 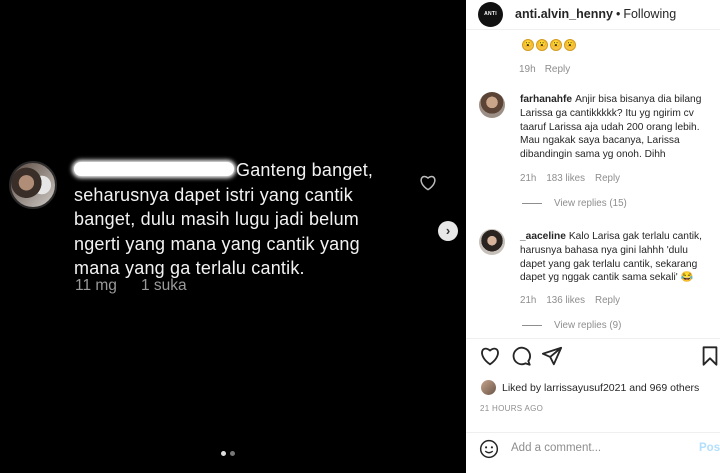 What do you see at coordinates (544, 69) in the screenshot?
I see `comment-meta: 19h Reply` at bounding box center [544, 69].